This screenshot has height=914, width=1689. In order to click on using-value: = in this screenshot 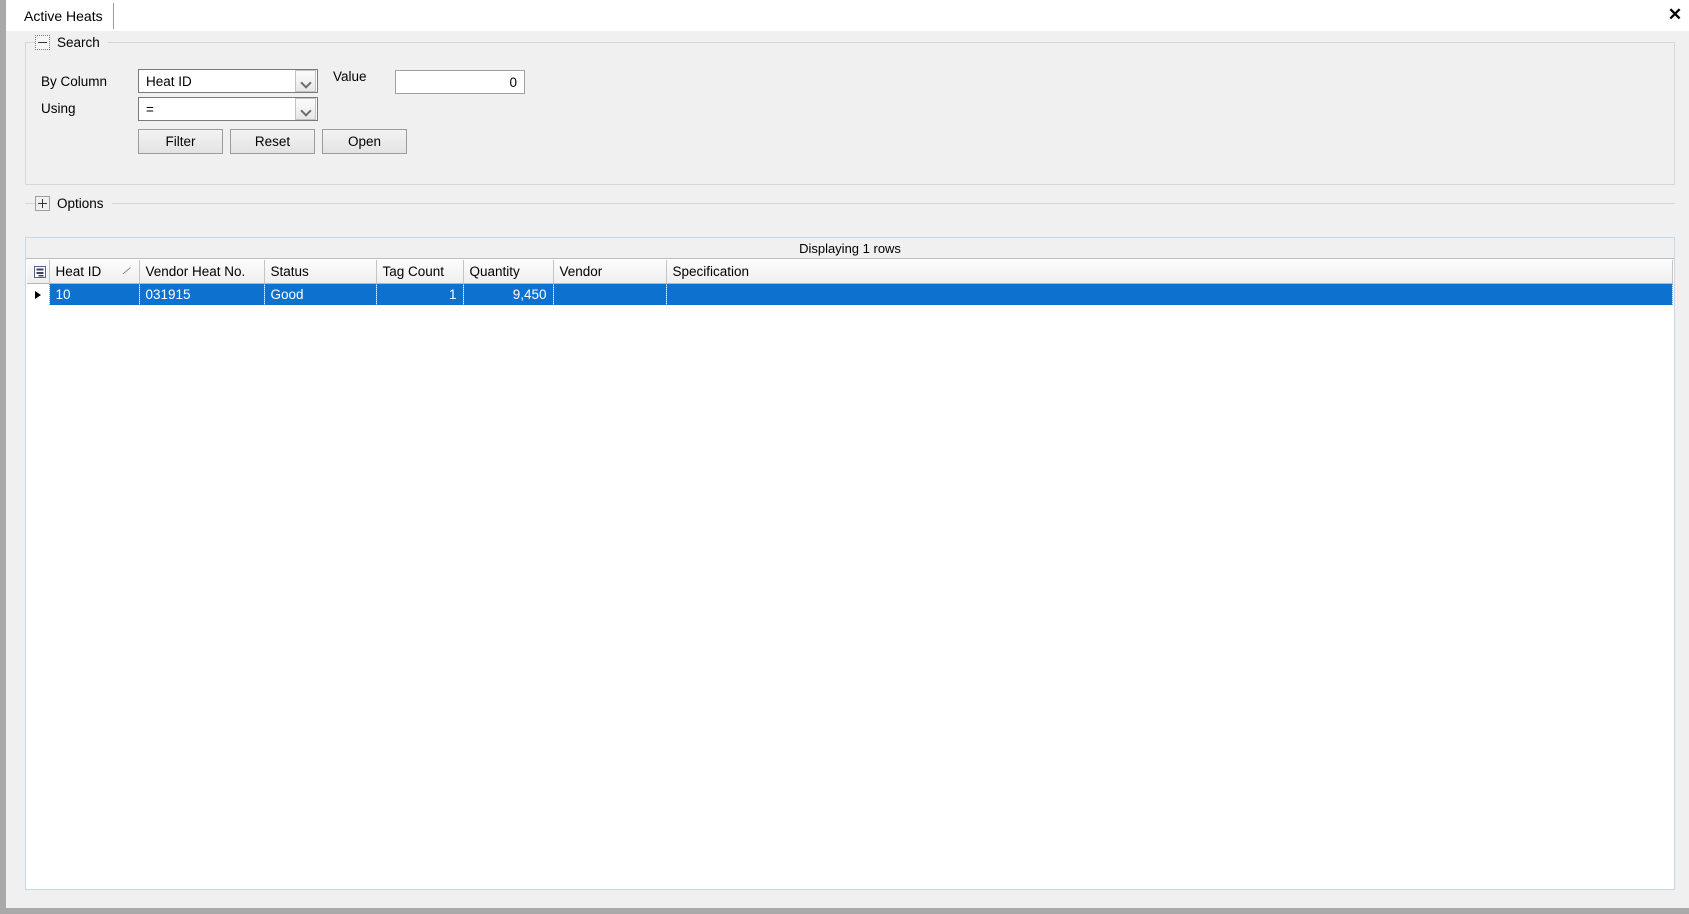, I will do `click(150, 109)`.